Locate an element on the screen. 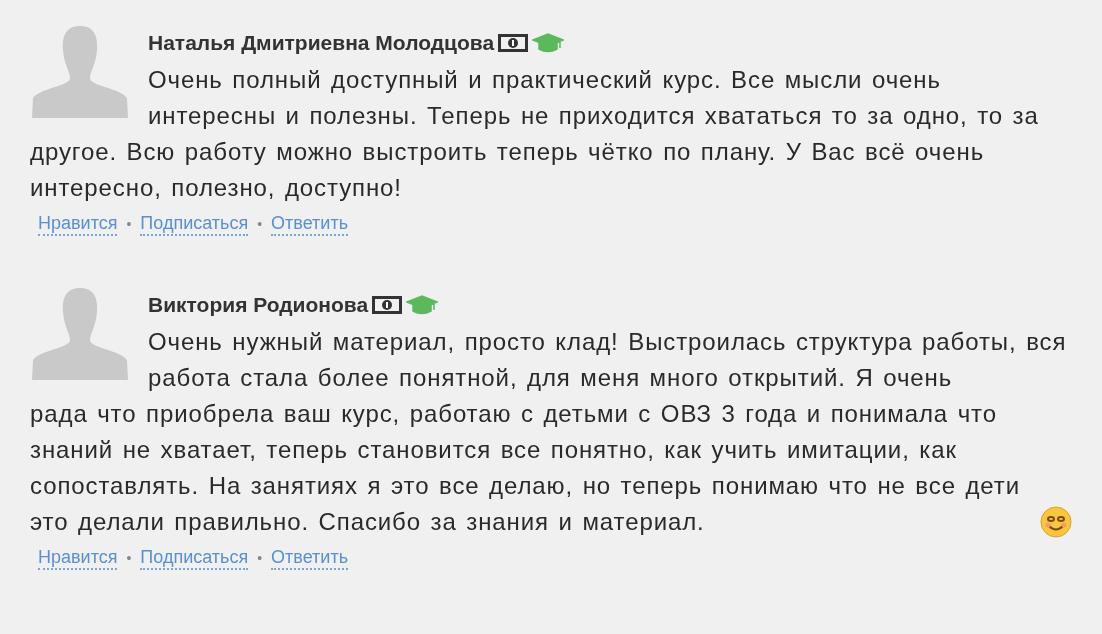 The height and width of the screenshot is (634, 1102). comment-text: Очень полный доступный и практический курс. Все мысли очень интересны и полезны. Теперь не приходится хвататься то за одно, то за is located at coordinates (593, 97).